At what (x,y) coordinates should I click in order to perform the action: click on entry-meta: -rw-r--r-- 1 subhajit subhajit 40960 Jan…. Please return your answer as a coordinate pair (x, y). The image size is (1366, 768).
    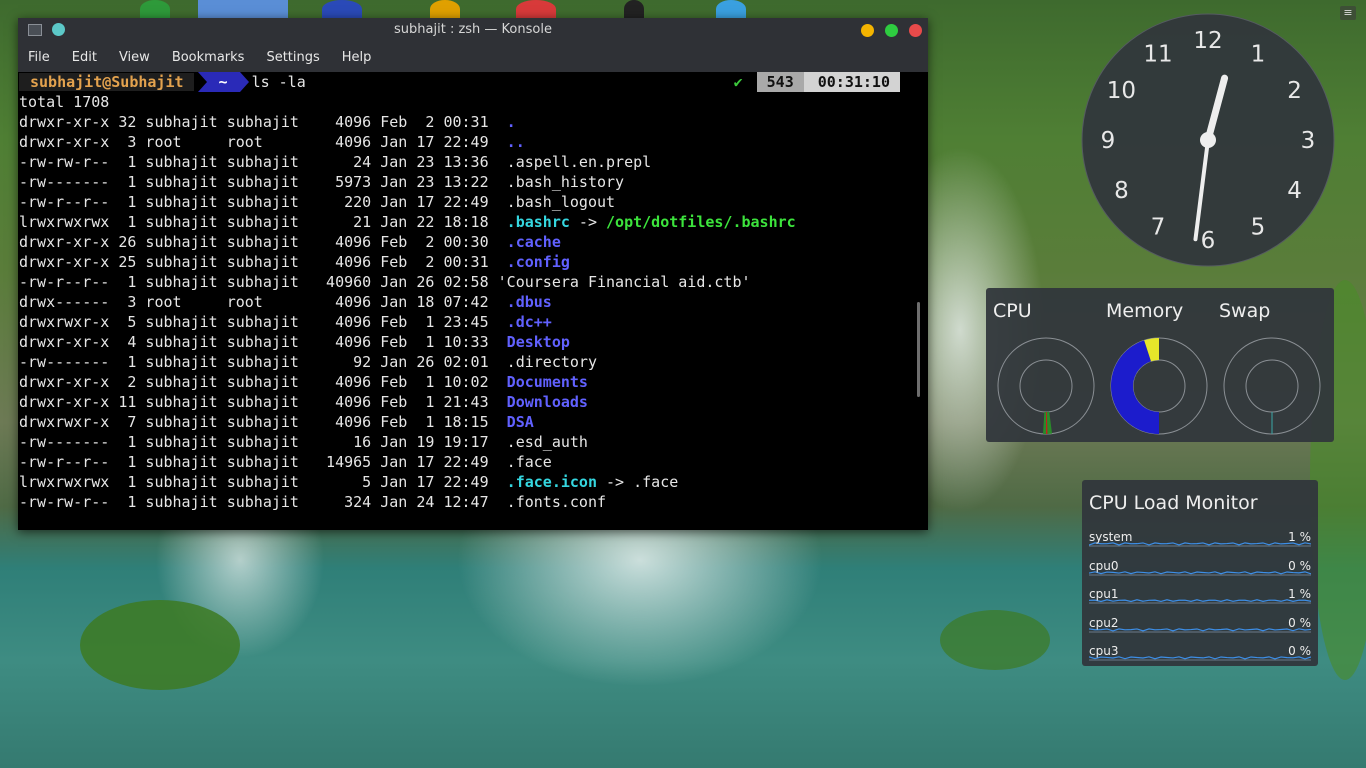
    Looking at the image, I should click on (258, 282).